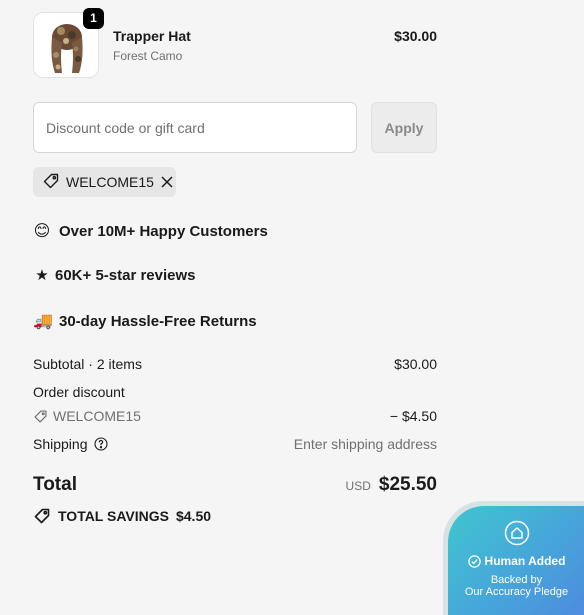 Image resolution: width=584 pixels, height=615 pixels. Describe the element at coordinates (68, 43) in the screenshot. I see `product-thumbnail: 1` at that location.